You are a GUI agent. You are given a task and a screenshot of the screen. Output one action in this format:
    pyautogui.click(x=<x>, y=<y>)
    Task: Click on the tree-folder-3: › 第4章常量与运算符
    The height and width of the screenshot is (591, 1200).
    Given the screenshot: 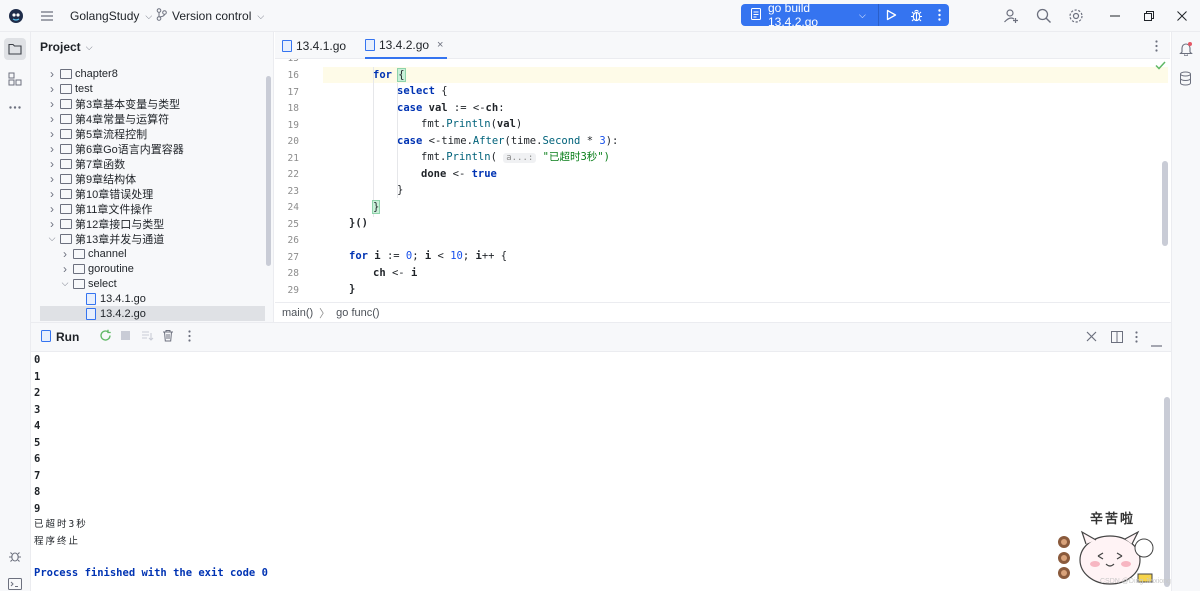 What is the action you would take?
    pyautogui.click(x=146, y=118)
    